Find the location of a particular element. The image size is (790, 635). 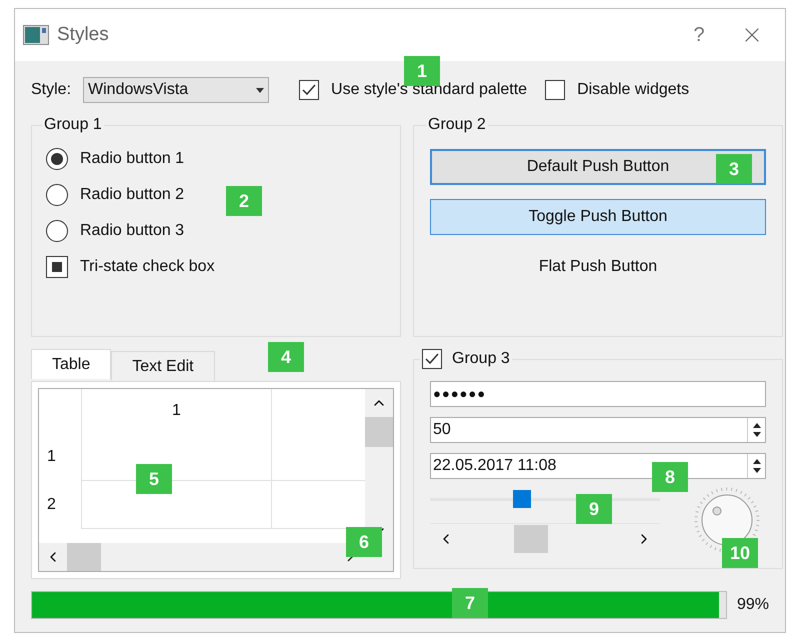

tristate-checkbox is located at coordinates (57, 267).